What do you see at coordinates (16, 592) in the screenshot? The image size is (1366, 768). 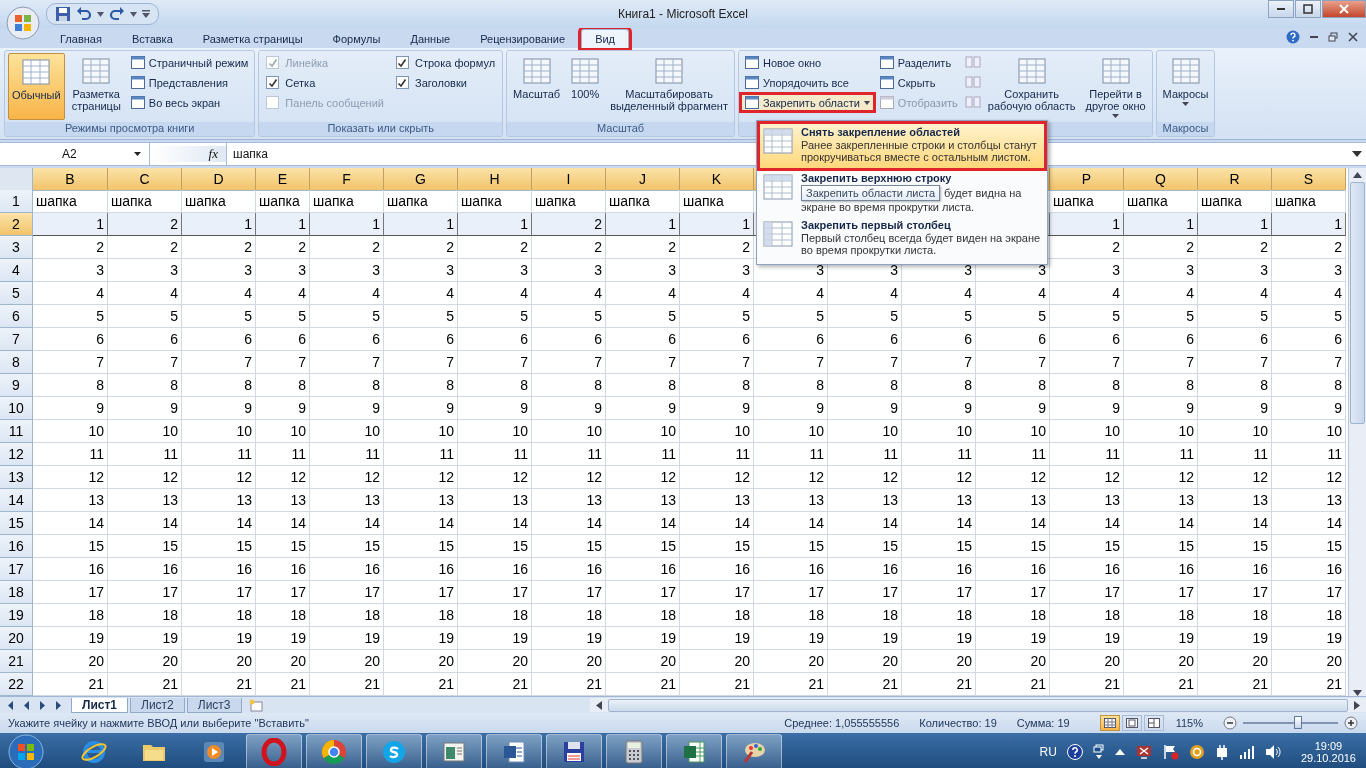 I see `row-header: 18` at bounding box center [16, 592].